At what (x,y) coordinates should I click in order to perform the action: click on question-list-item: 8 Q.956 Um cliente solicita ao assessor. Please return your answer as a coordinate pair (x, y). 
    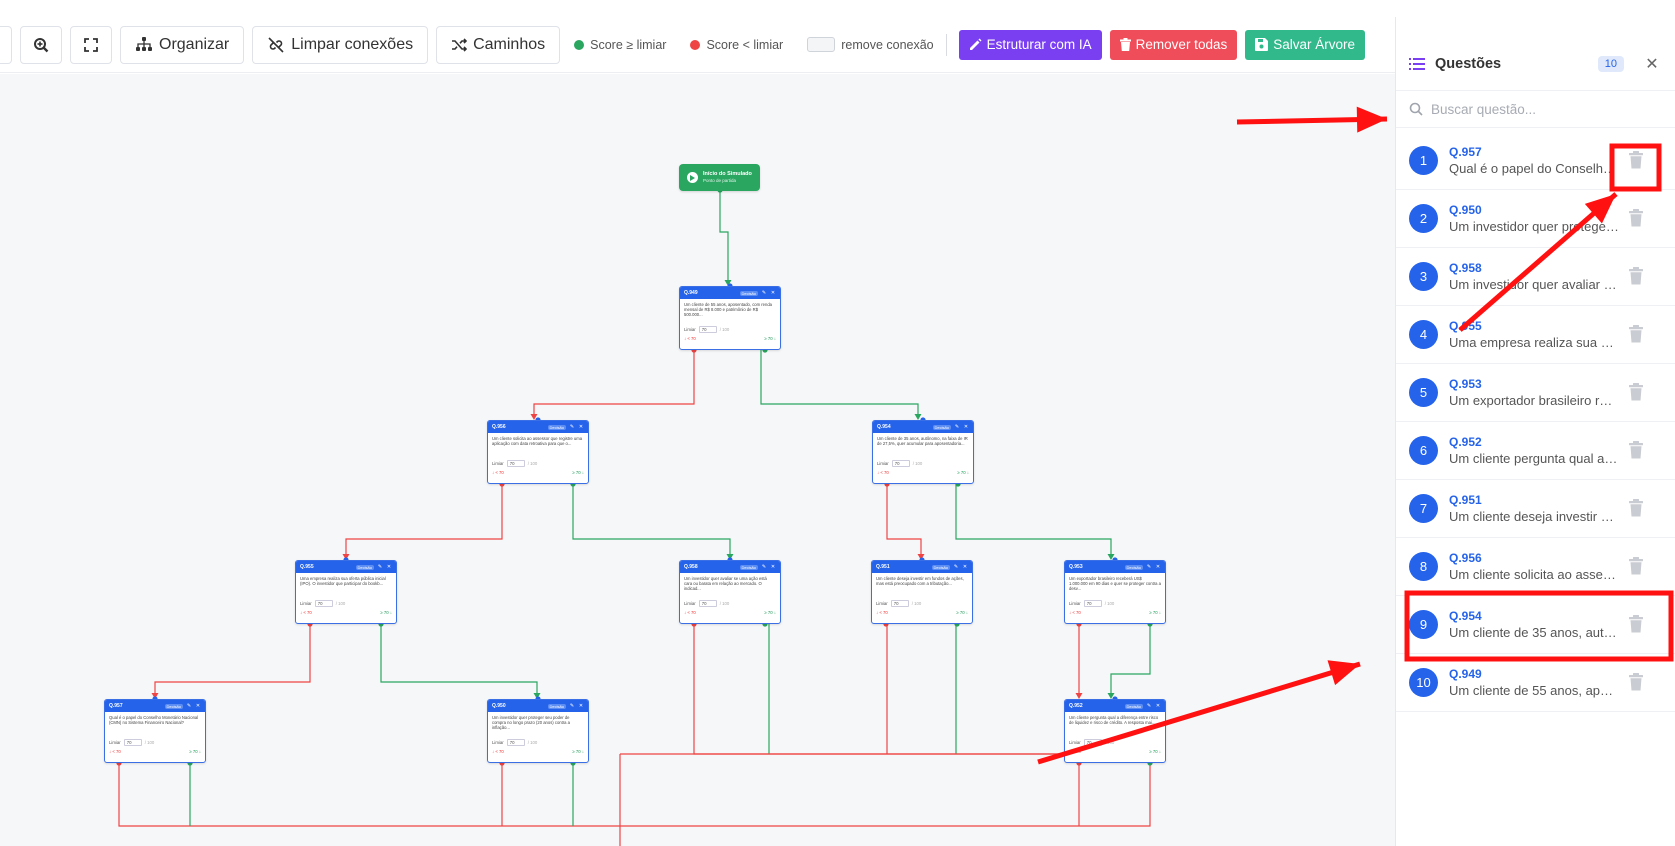
    Looking at the image, I should click on (1535, 567).